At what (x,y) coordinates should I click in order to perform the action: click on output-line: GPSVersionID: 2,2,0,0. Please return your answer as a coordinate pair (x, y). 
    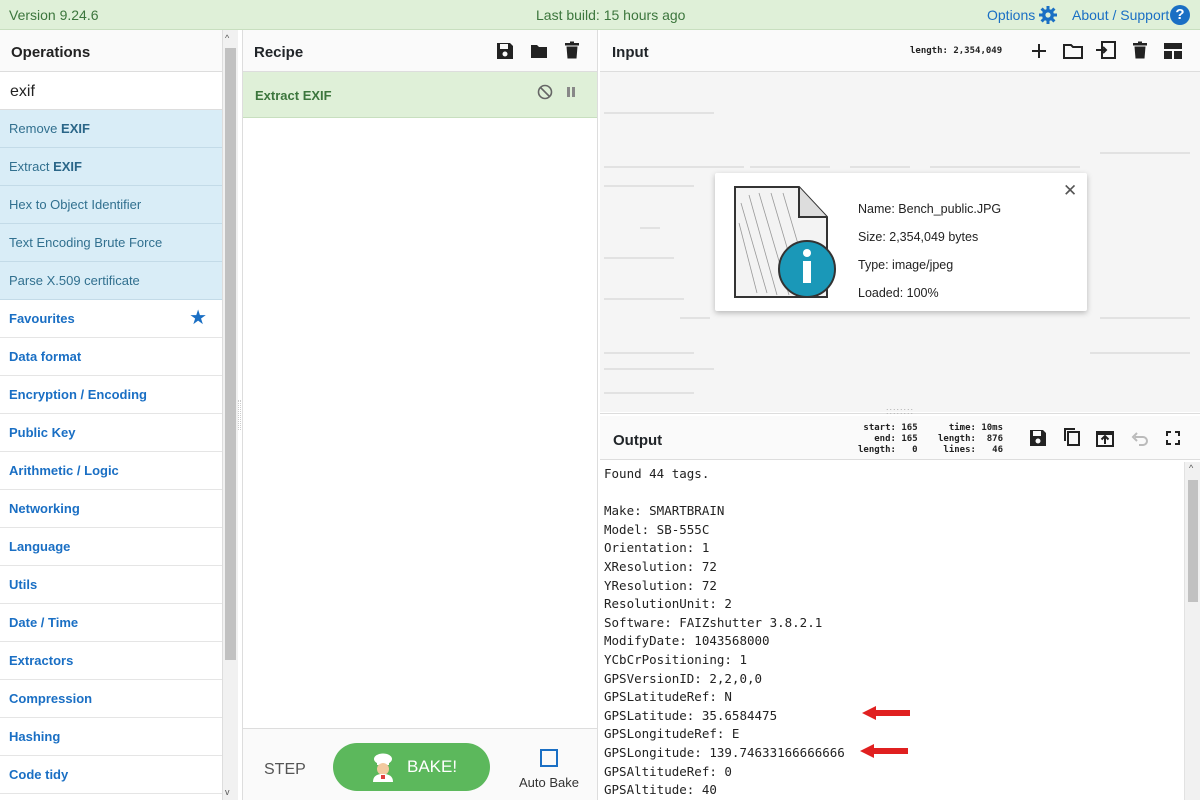
    Looking at the image, I should click on (683, 678).